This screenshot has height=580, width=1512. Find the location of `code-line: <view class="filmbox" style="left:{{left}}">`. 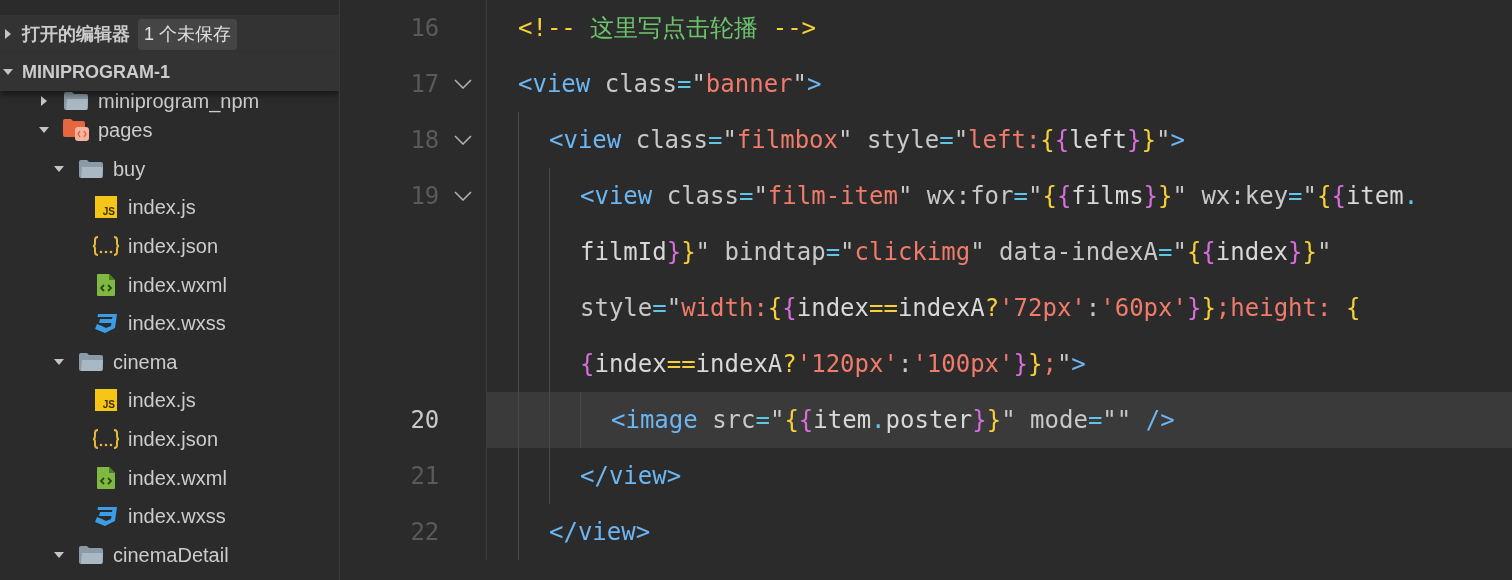

code-line: <view class="filmbox" style="left:{{left}}"> is located at coordinates (867, 140).